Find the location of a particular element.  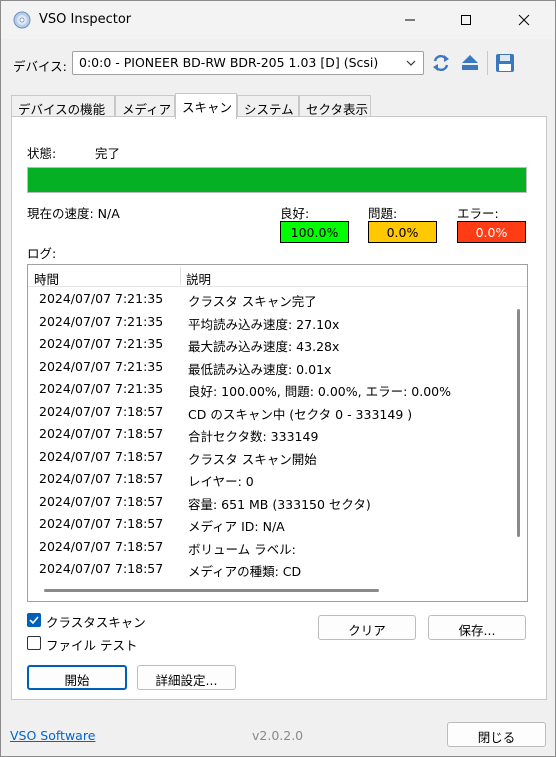

minimize-button is located at coordinates (410, 20).